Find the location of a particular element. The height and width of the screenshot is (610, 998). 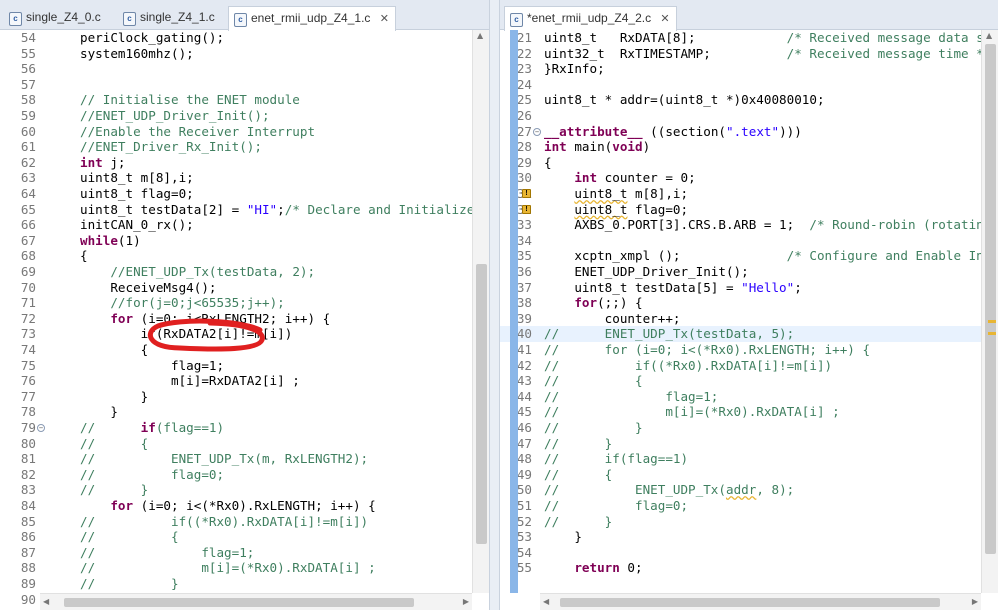

code-line: 66 initCAN_0_rx(); is located at coordinates (244, 225).